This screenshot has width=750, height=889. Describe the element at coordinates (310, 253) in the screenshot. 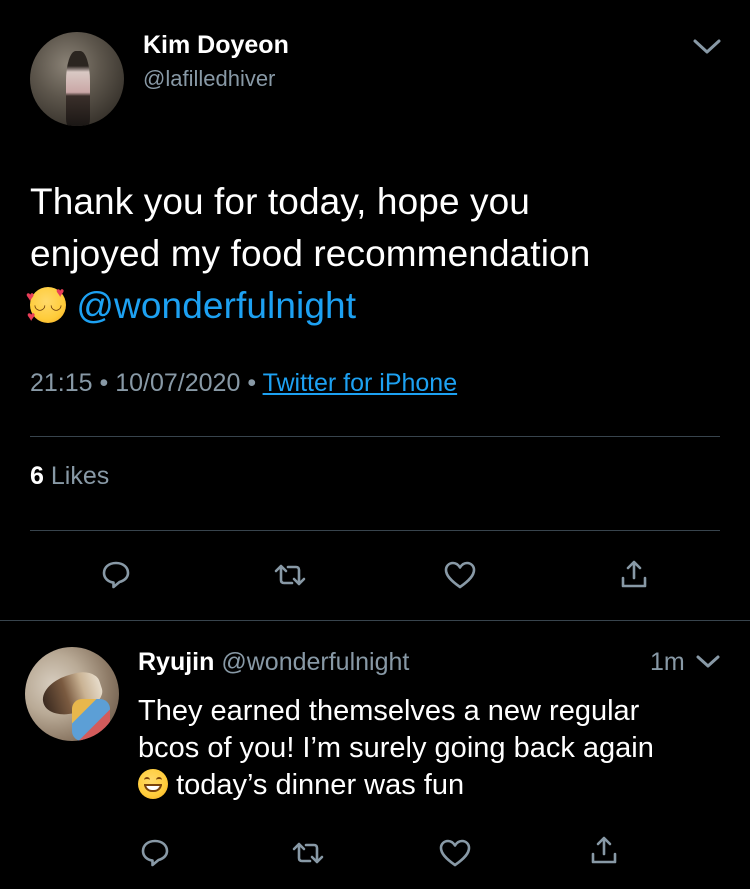

I see `tweet-text-line: enjoyed my food recommendation` at that location.